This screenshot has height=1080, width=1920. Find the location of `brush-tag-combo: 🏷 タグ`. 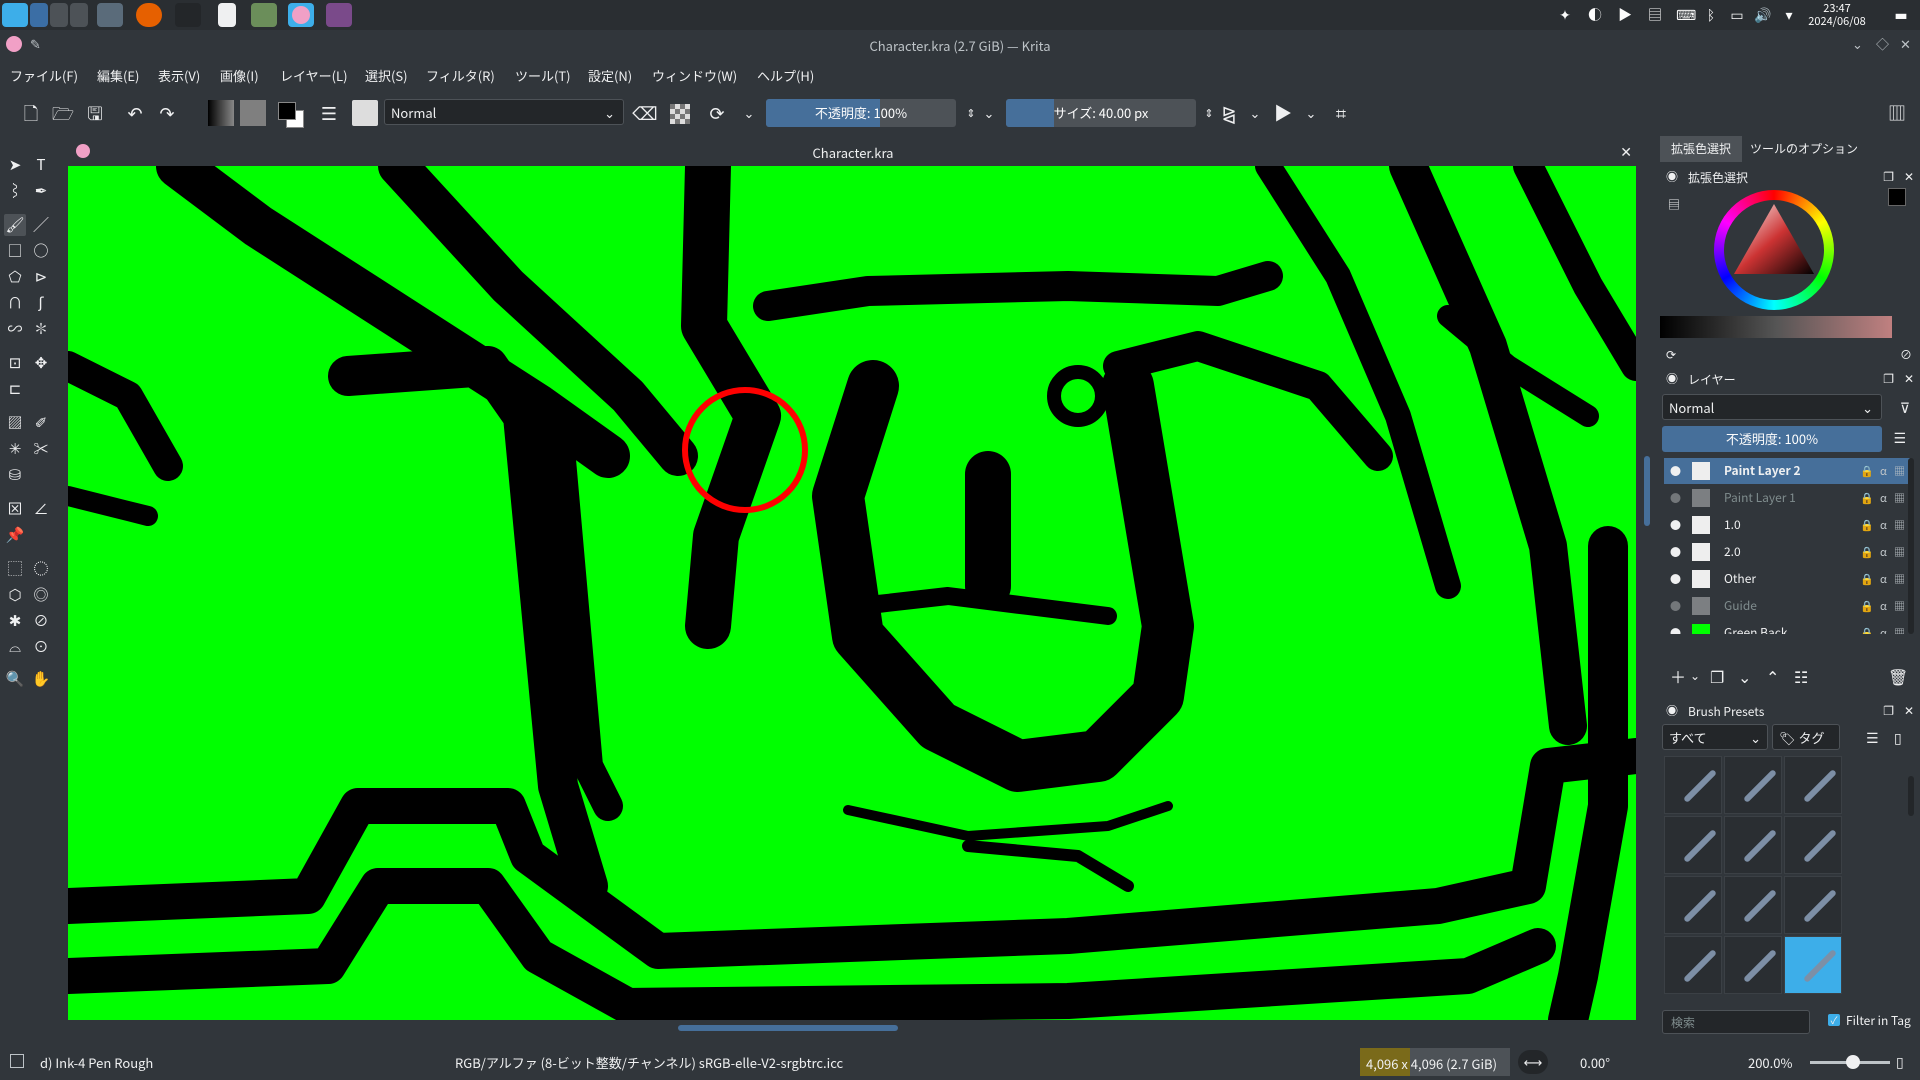

brush-tag-combo: 🏷 タグ is located at coordinates (1806, 737).